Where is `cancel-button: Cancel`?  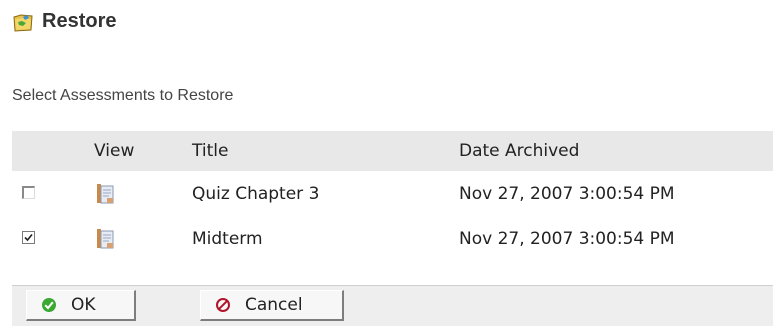
cancel-button: Cancel is located at coordinates (272, 305).